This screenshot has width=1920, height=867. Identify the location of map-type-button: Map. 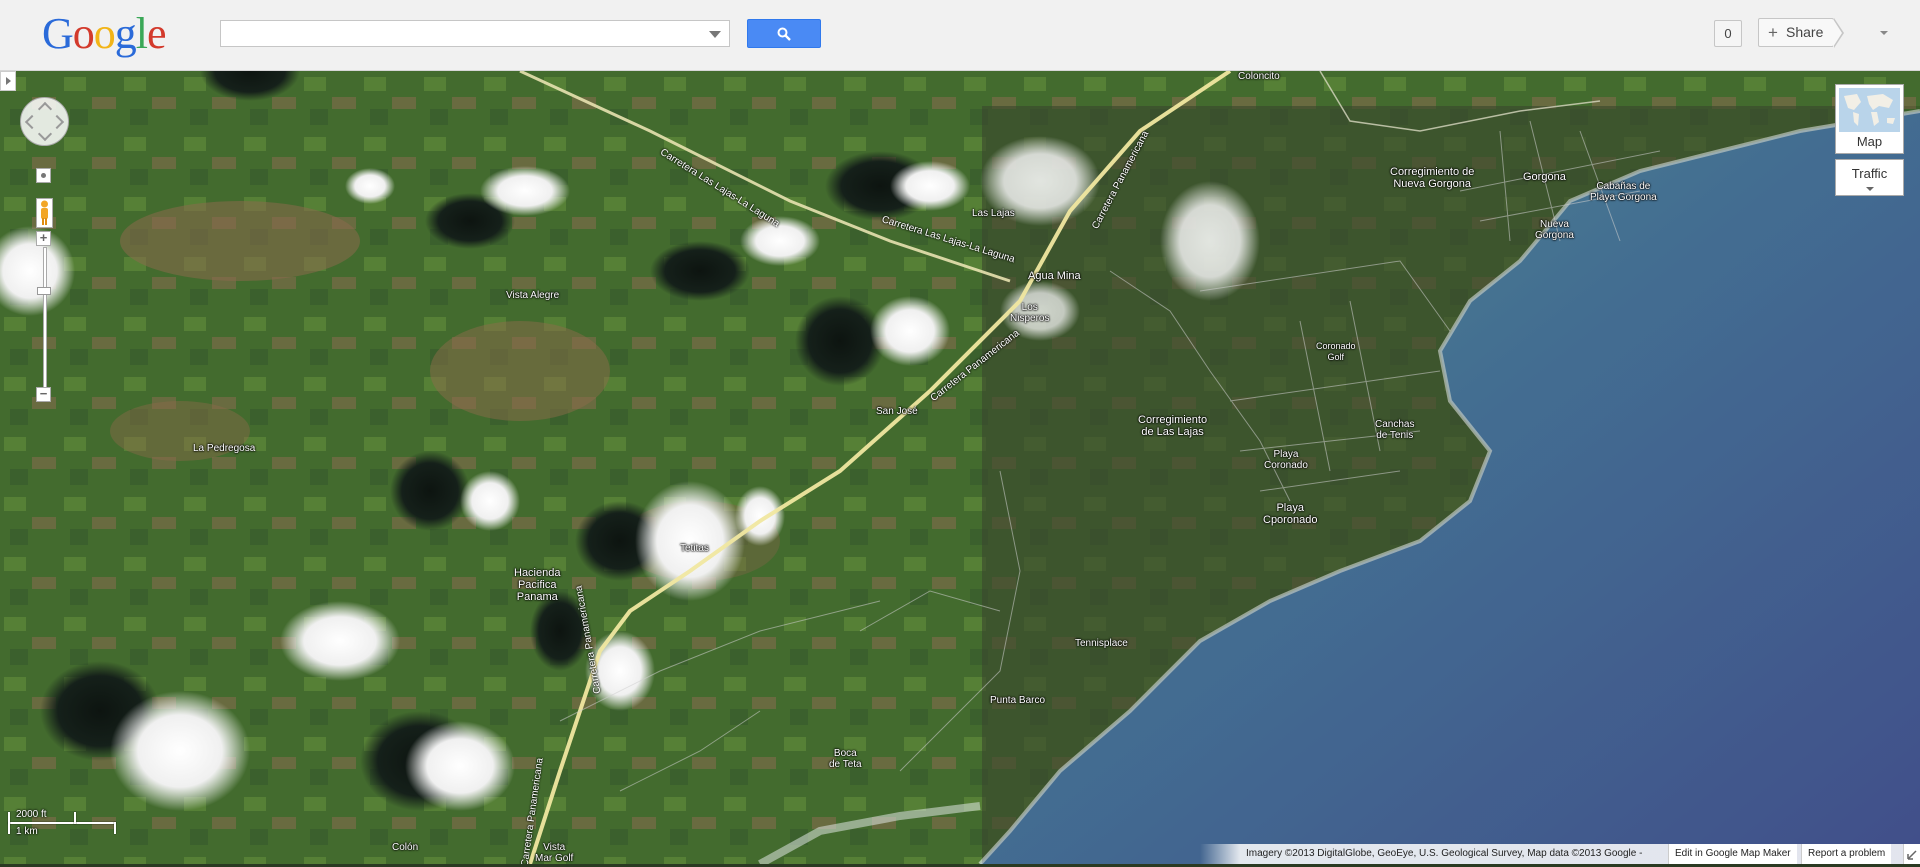
(1869, 119).